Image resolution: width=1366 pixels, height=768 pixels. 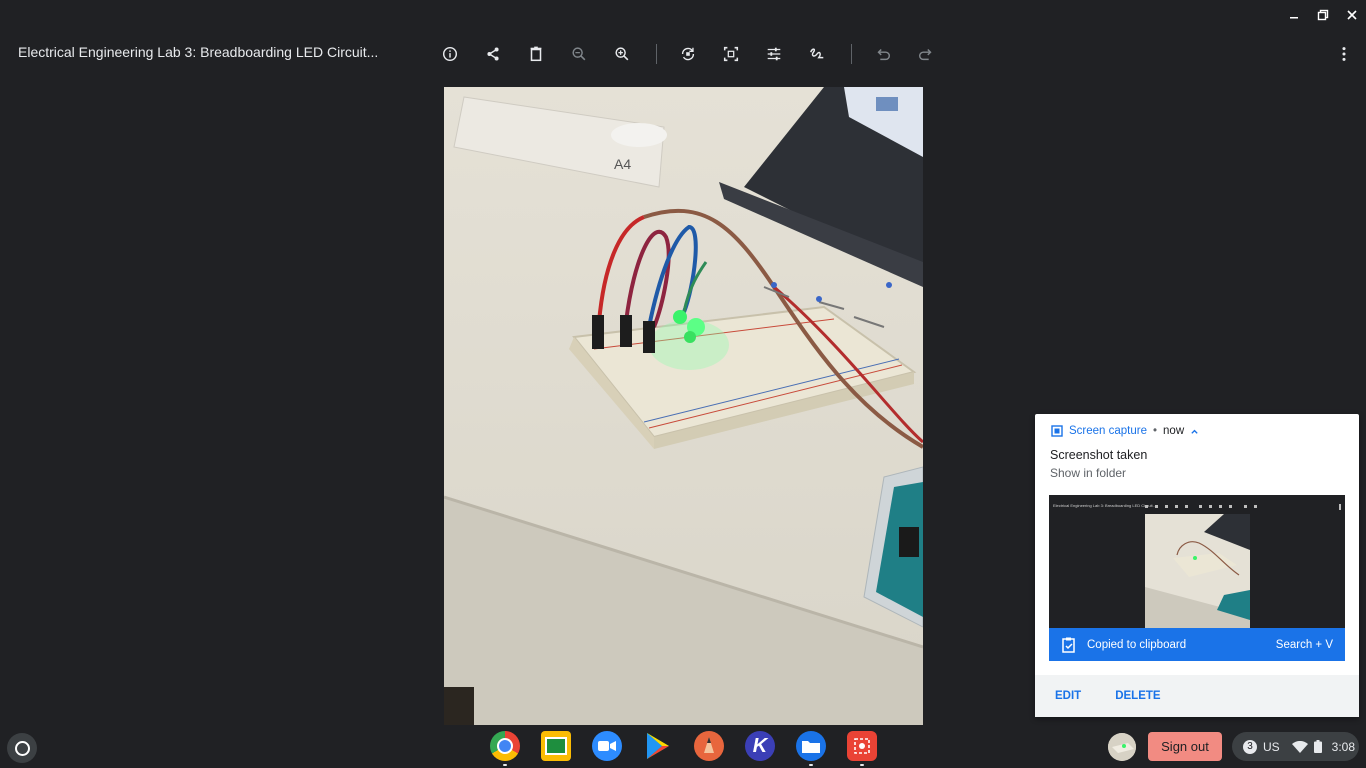 What do you see at coordinates (1057, 431) in the screenshot?
I see `screen-capture-icon` at bounding box center [1057, 431].